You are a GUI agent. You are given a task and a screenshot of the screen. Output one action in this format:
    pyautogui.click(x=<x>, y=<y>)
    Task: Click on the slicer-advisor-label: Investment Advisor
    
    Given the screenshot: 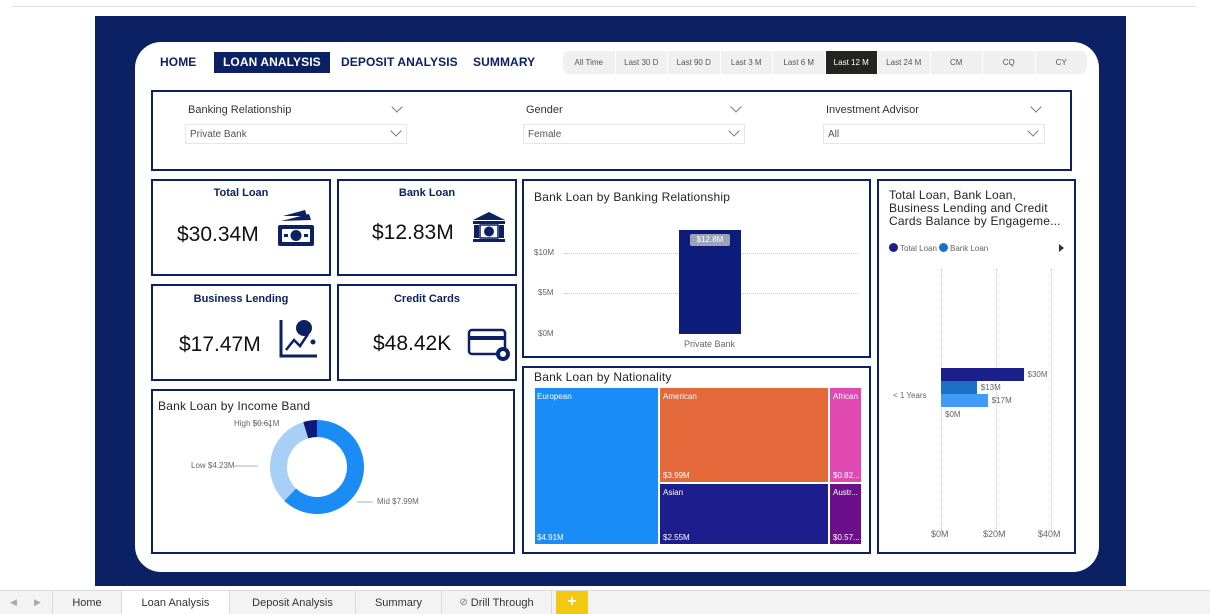 What is the action you would take?
    pyautogui.click(x=872, y=110)
    